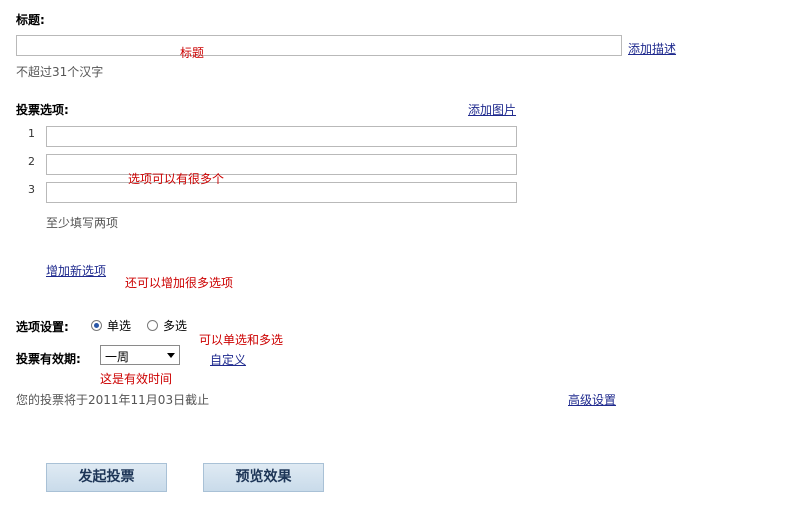 The height and width of the screenshot is (520, 791). I want to click on single-choice-label: 单选, so click(119, 326).